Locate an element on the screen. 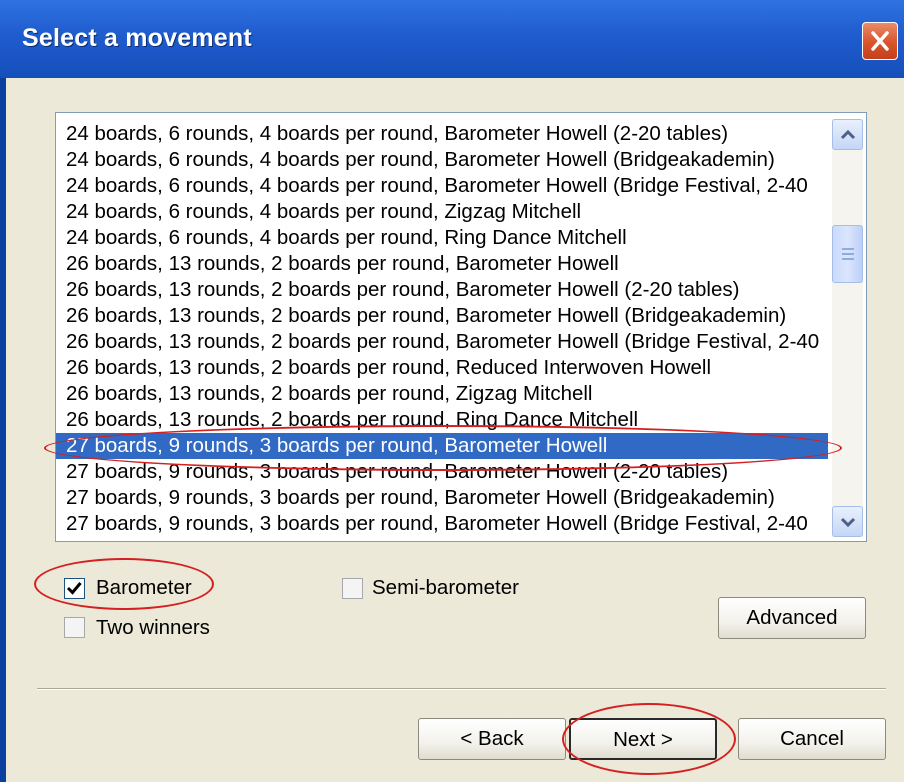  separator is located at coordinates (461, 689).